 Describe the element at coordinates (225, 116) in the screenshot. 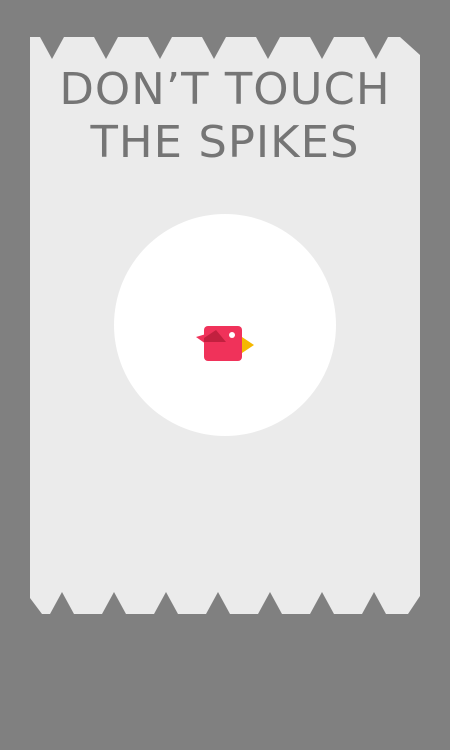

I see `game-title: DON’T TOUCH THE SPIKES` at that location.